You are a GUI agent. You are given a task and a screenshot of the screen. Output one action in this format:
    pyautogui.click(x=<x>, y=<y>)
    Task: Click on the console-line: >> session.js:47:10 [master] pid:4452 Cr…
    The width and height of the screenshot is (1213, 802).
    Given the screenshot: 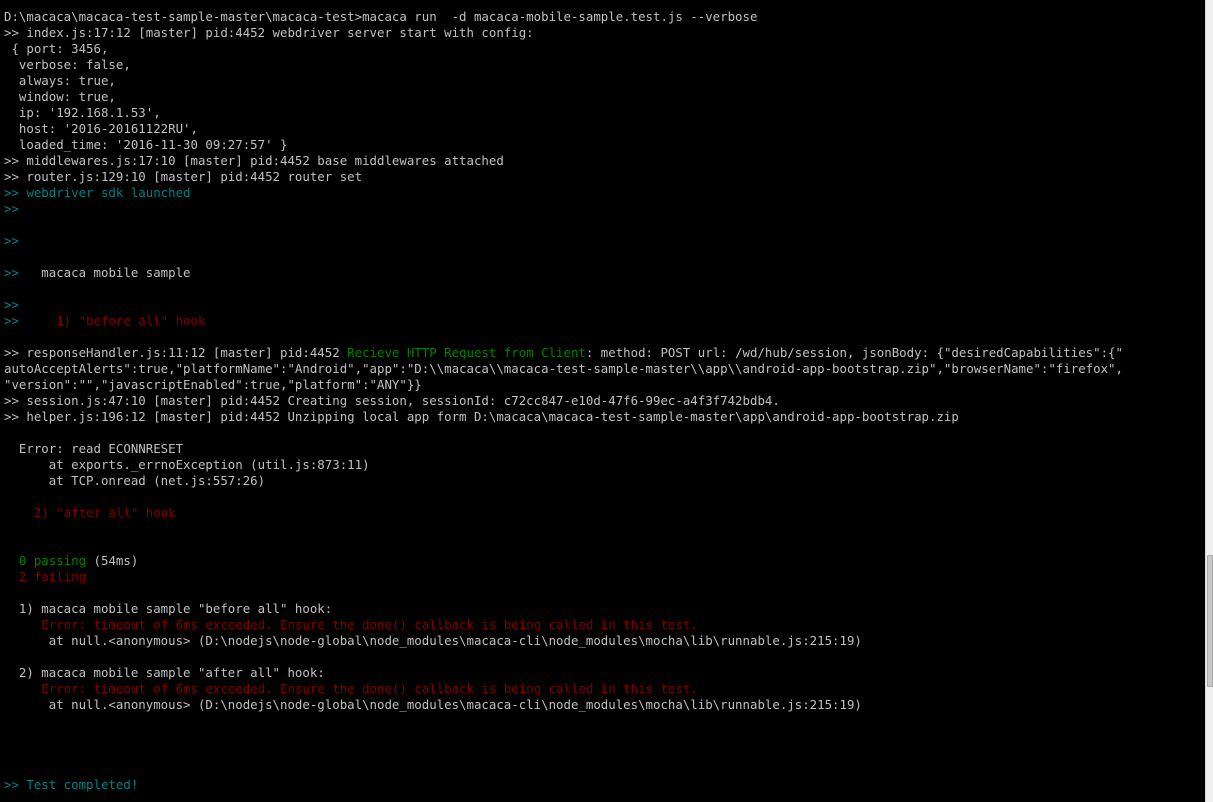 What is the action you would take?
    pyautogui.click(x=563, y=401)
    